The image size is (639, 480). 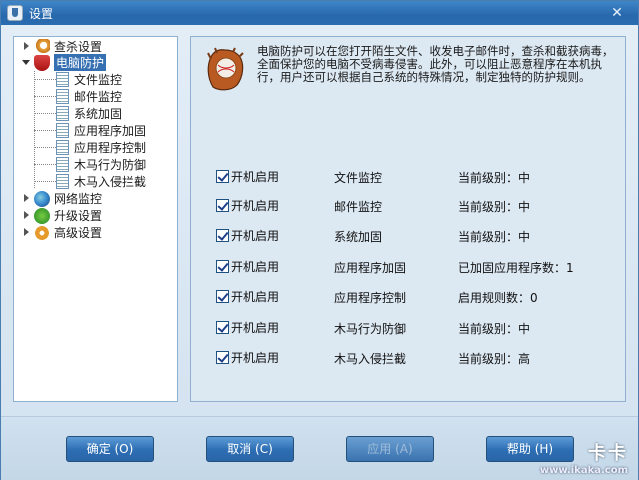 I want to click on tree-subitem-label: 文件监控, so click(x=98, y=80).